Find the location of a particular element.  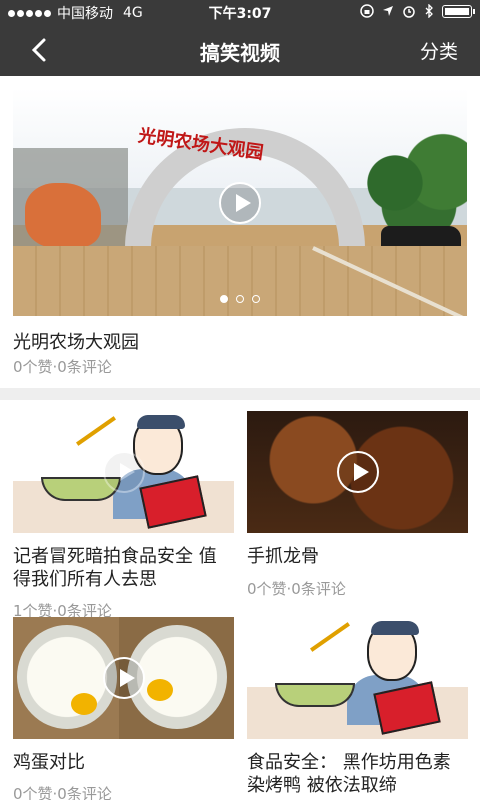

banner-rock is located at coordinates (63, 215).